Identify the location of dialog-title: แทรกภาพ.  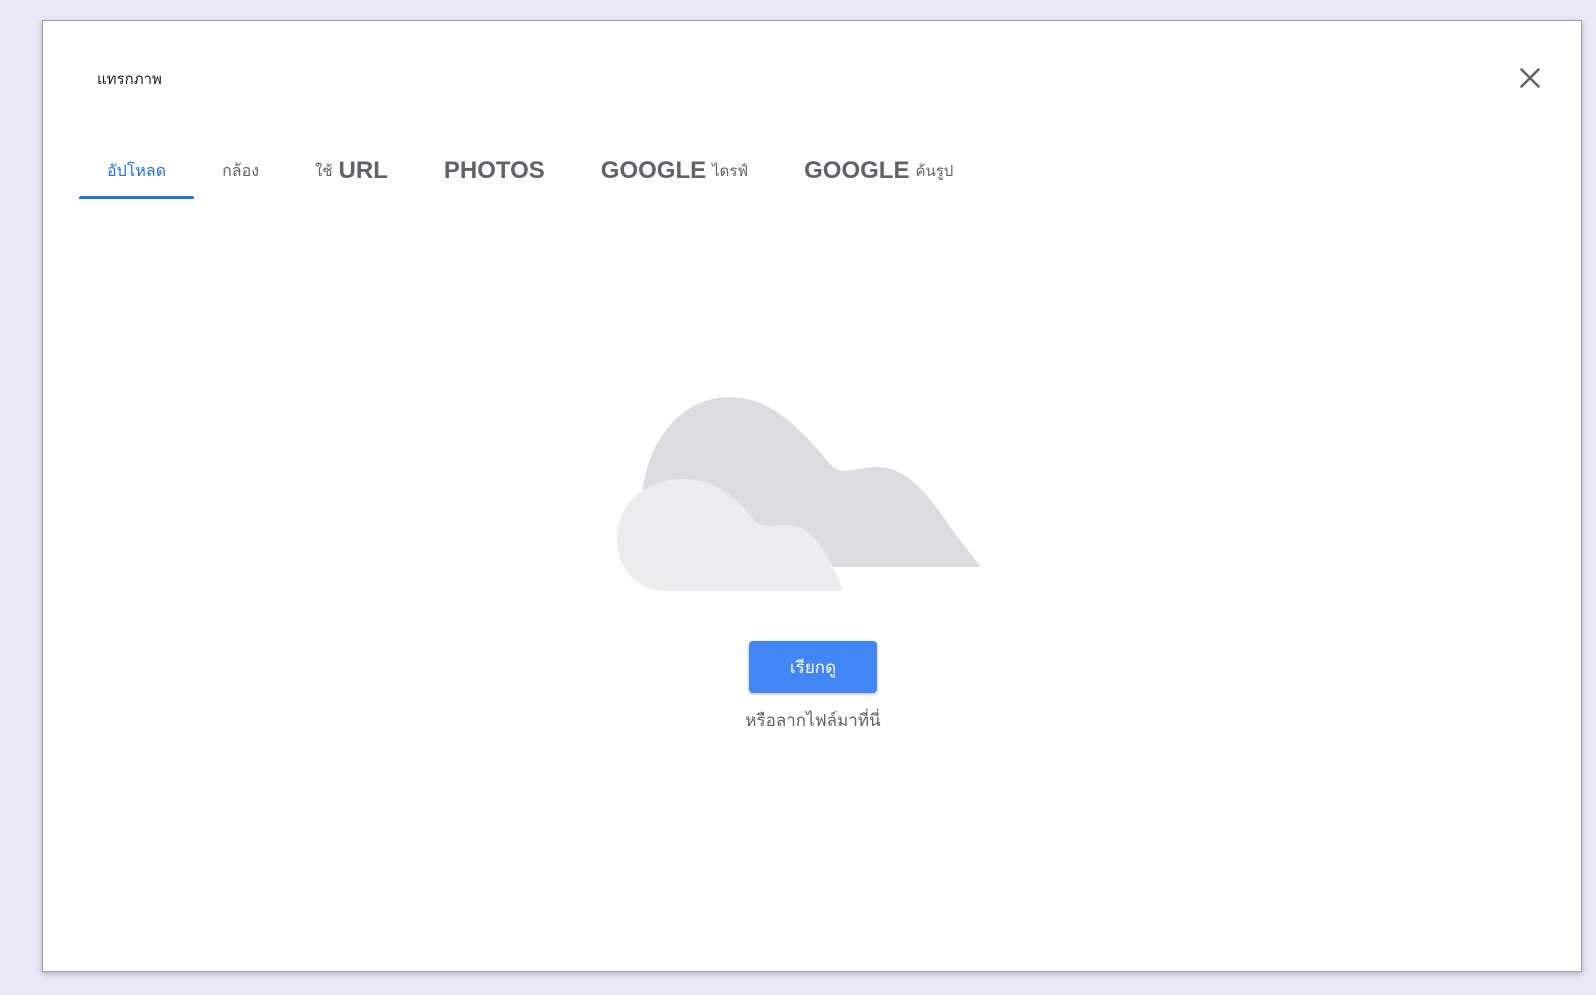
(129, 79).